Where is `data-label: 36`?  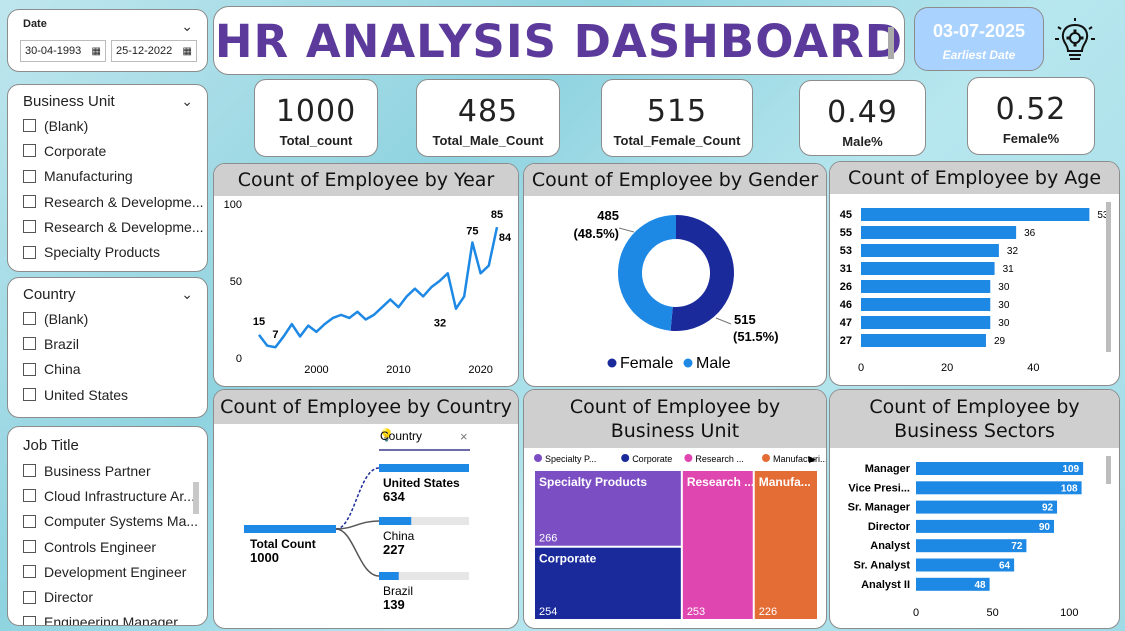 data-label: 36 is located at coordinates (1030, 233).